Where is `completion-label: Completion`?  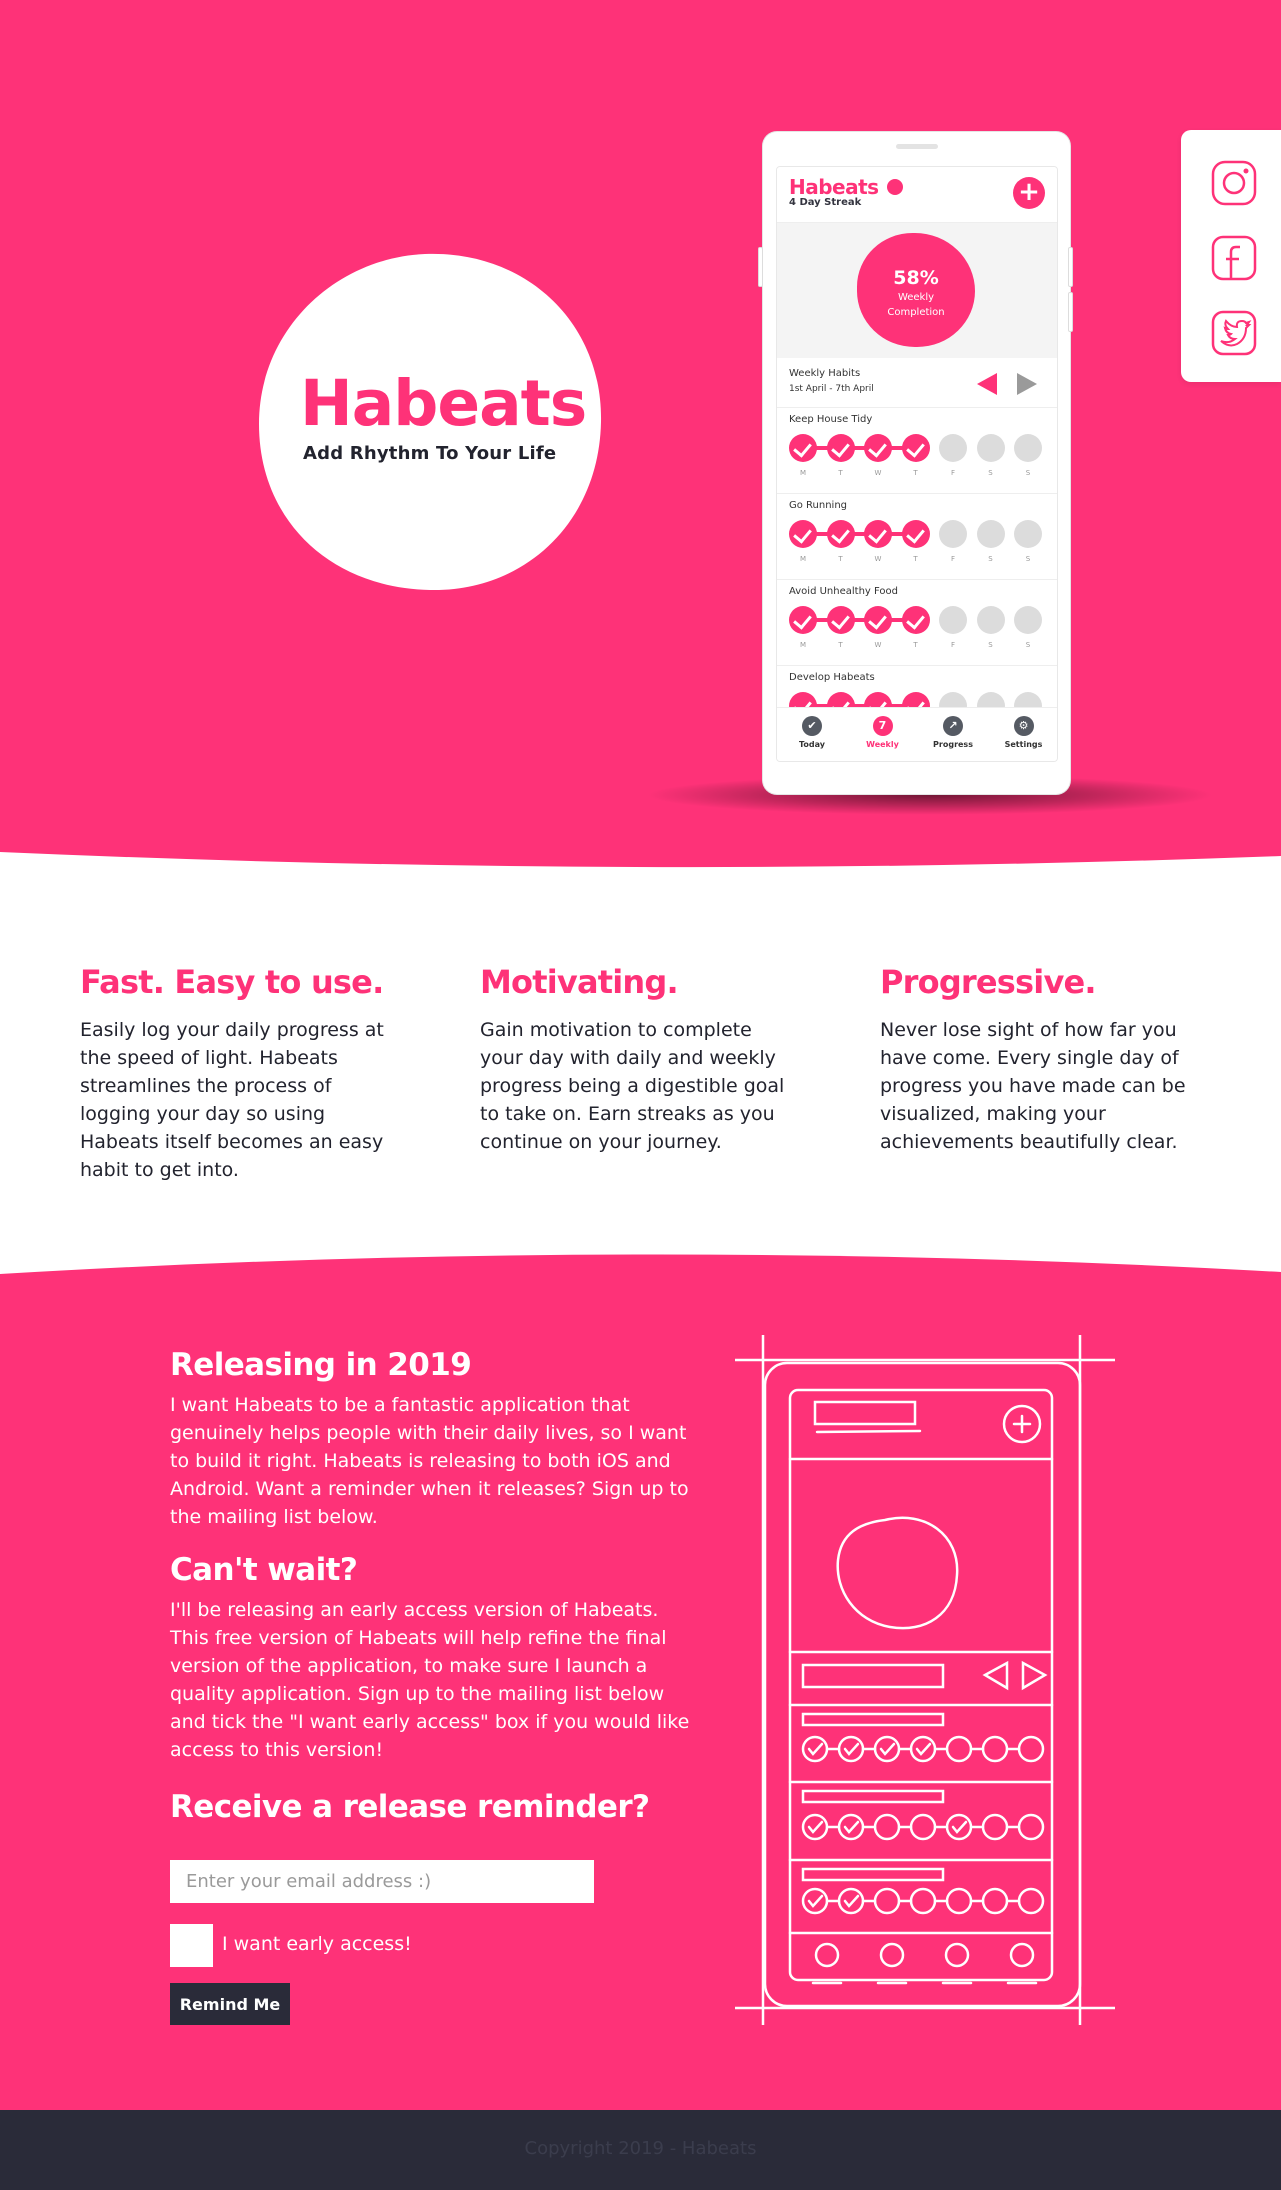 completion-label: Completion is located at coordinates (916, 312).